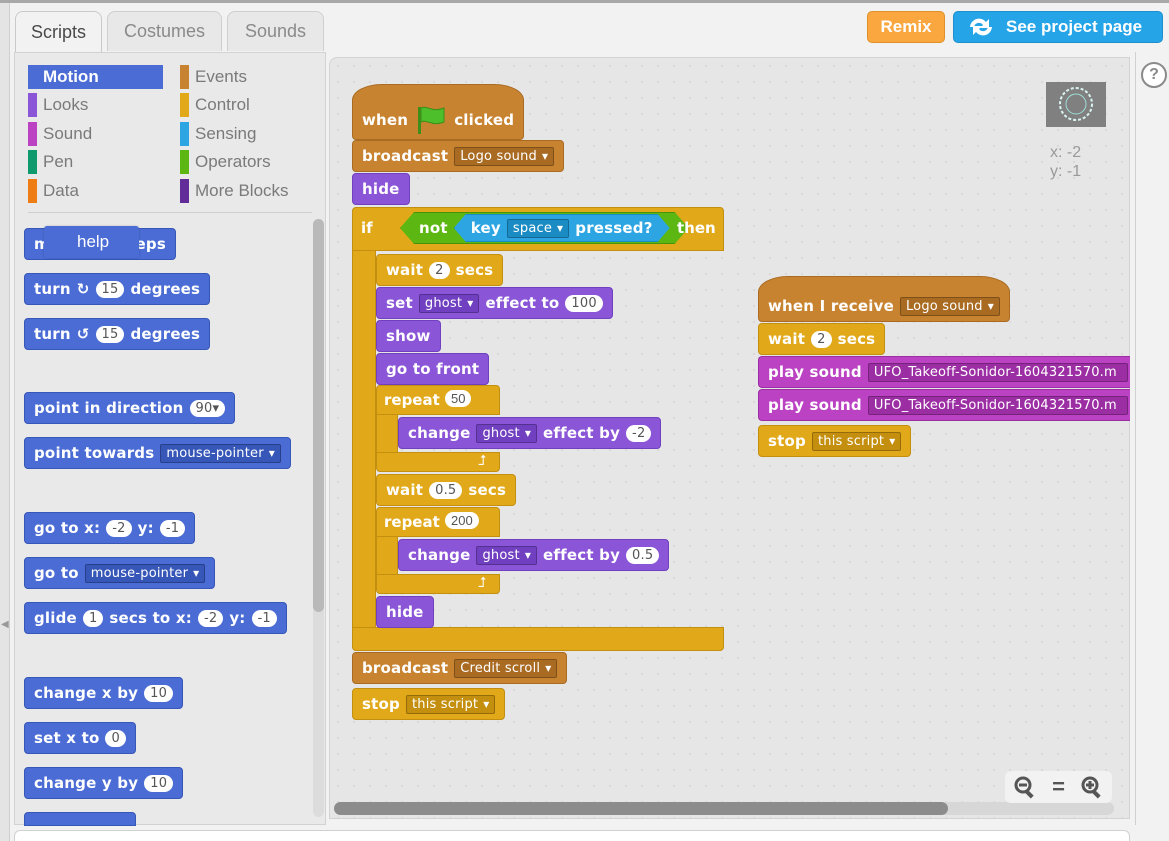  Describe the element at coordinates (614, 228) in the screenshot. I see `block-text: pressed?` at that location.